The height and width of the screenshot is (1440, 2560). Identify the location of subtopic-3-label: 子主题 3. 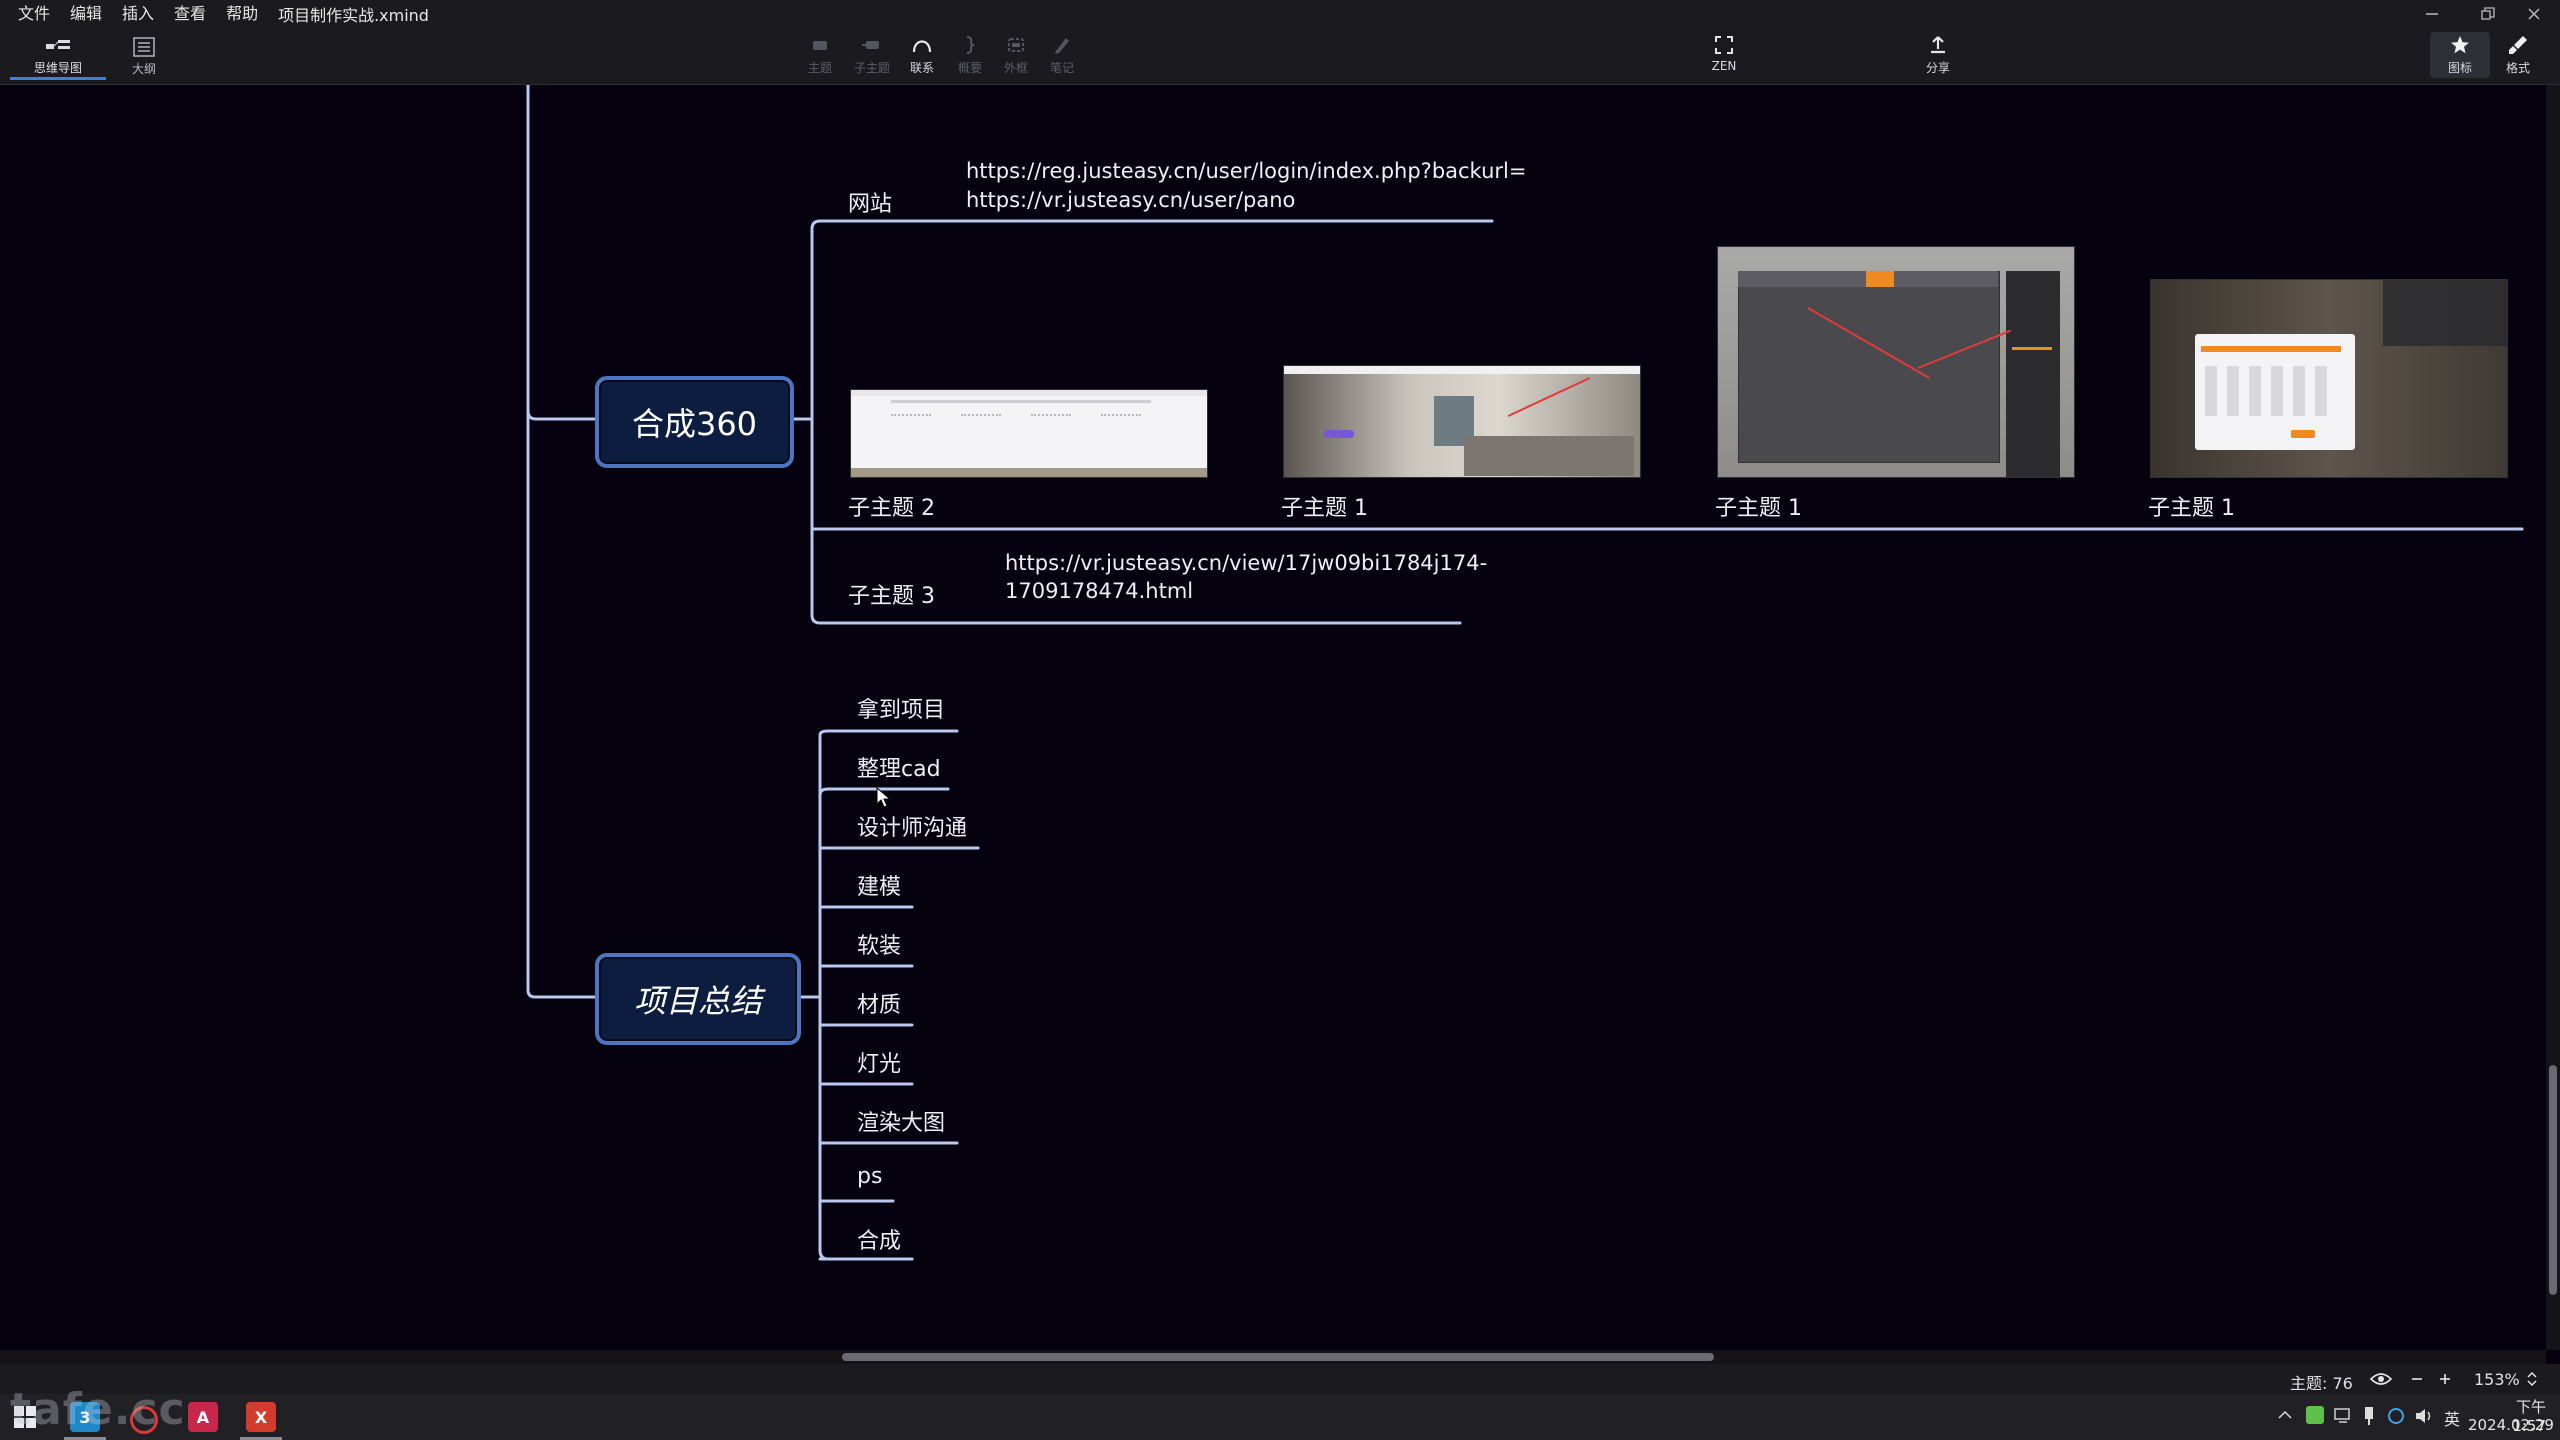
(891, 594).